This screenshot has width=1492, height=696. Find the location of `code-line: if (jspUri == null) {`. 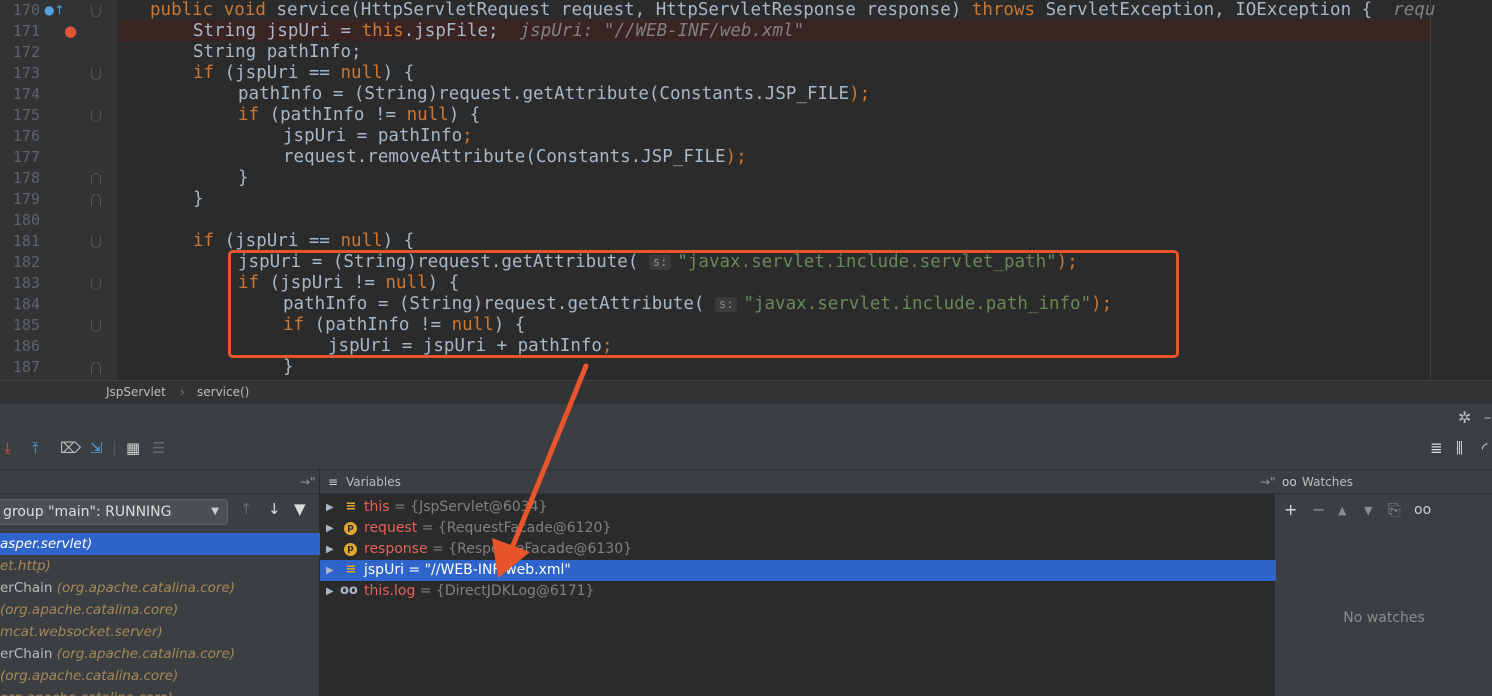

code-line: if (jspUri == null) { is located at coordinates (303, 73).